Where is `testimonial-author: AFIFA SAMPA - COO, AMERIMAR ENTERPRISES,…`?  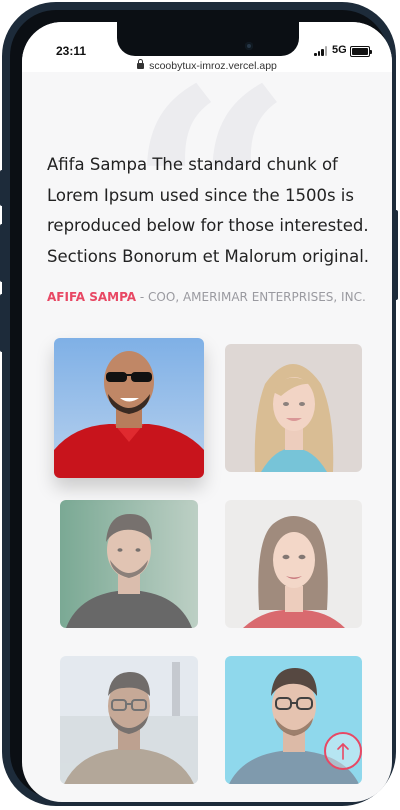 testimonial-author: AFIFA SAMPA - COO, AMERIMAR ENTERPRISES,… is located at coordinates (206, 297).